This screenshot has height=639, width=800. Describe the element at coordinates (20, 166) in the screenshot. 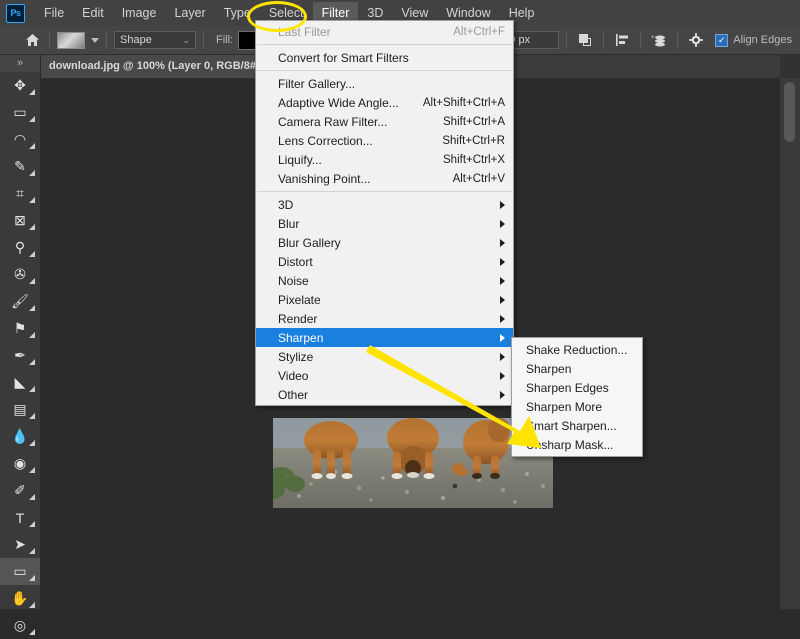

I see `quick-selection-tool: ✎` at that location.